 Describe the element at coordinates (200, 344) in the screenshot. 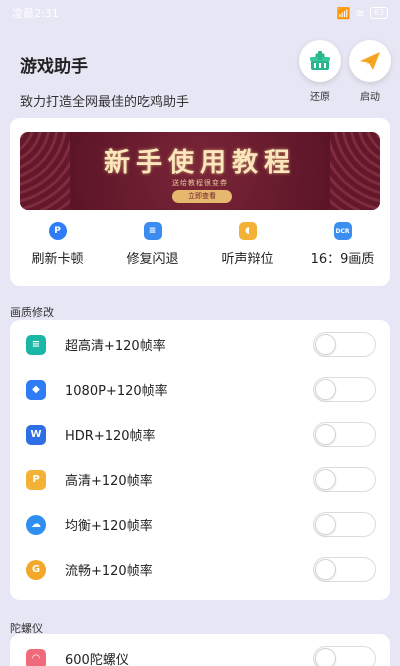

I see `setting-row: ≡ 超高清+120帧率` at that location.